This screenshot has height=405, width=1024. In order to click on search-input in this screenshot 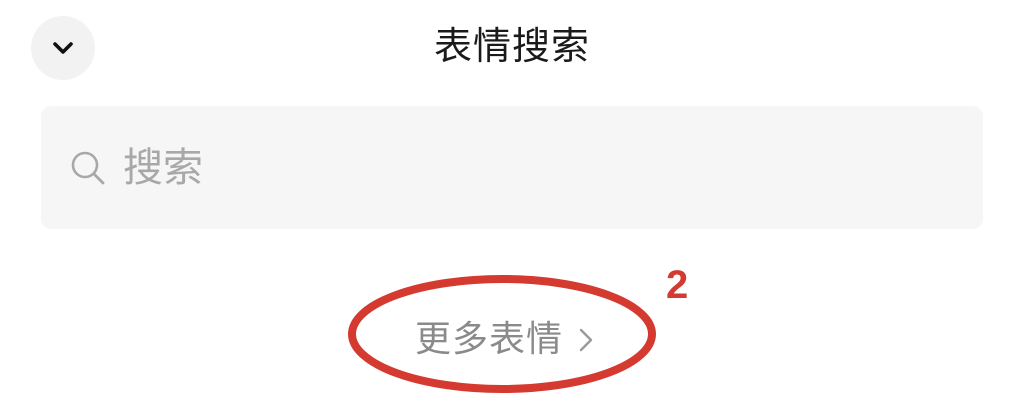, I will do `click(533, 167)`.